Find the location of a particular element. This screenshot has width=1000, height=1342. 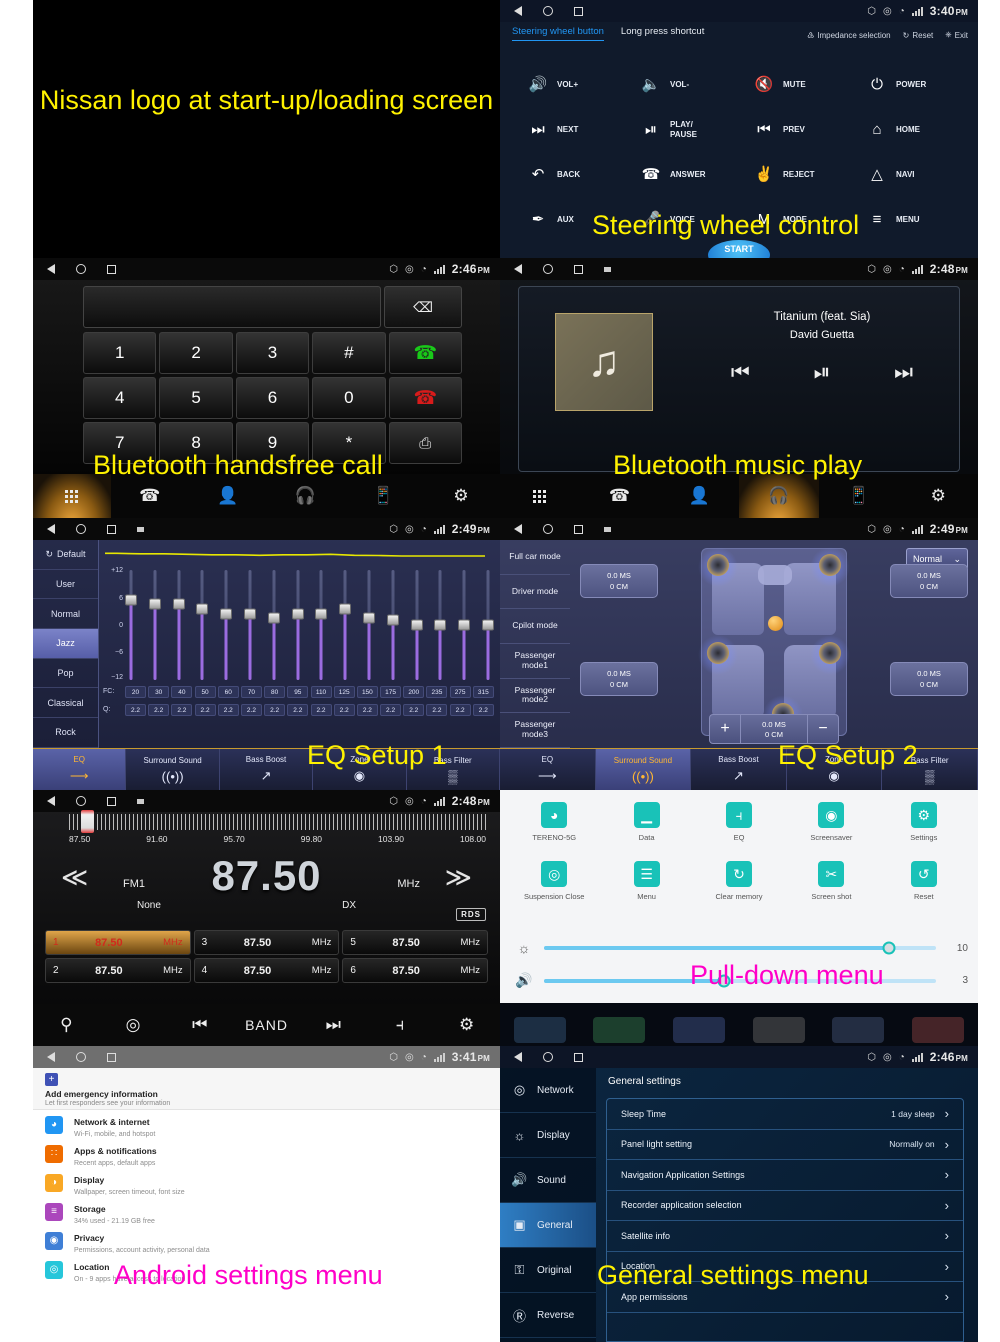

eq-fc-40: 40 is located at coordinates (182, 692).